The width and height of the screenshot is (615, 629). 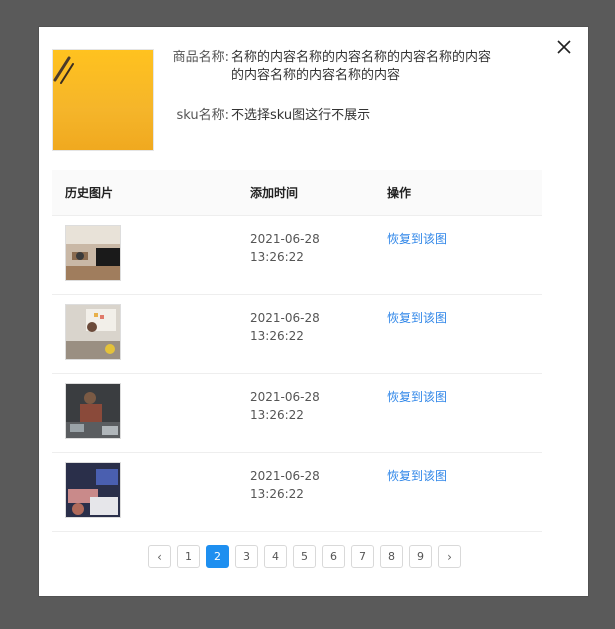 I want to click on page-button-5: 5, so click(x=304, y=556).